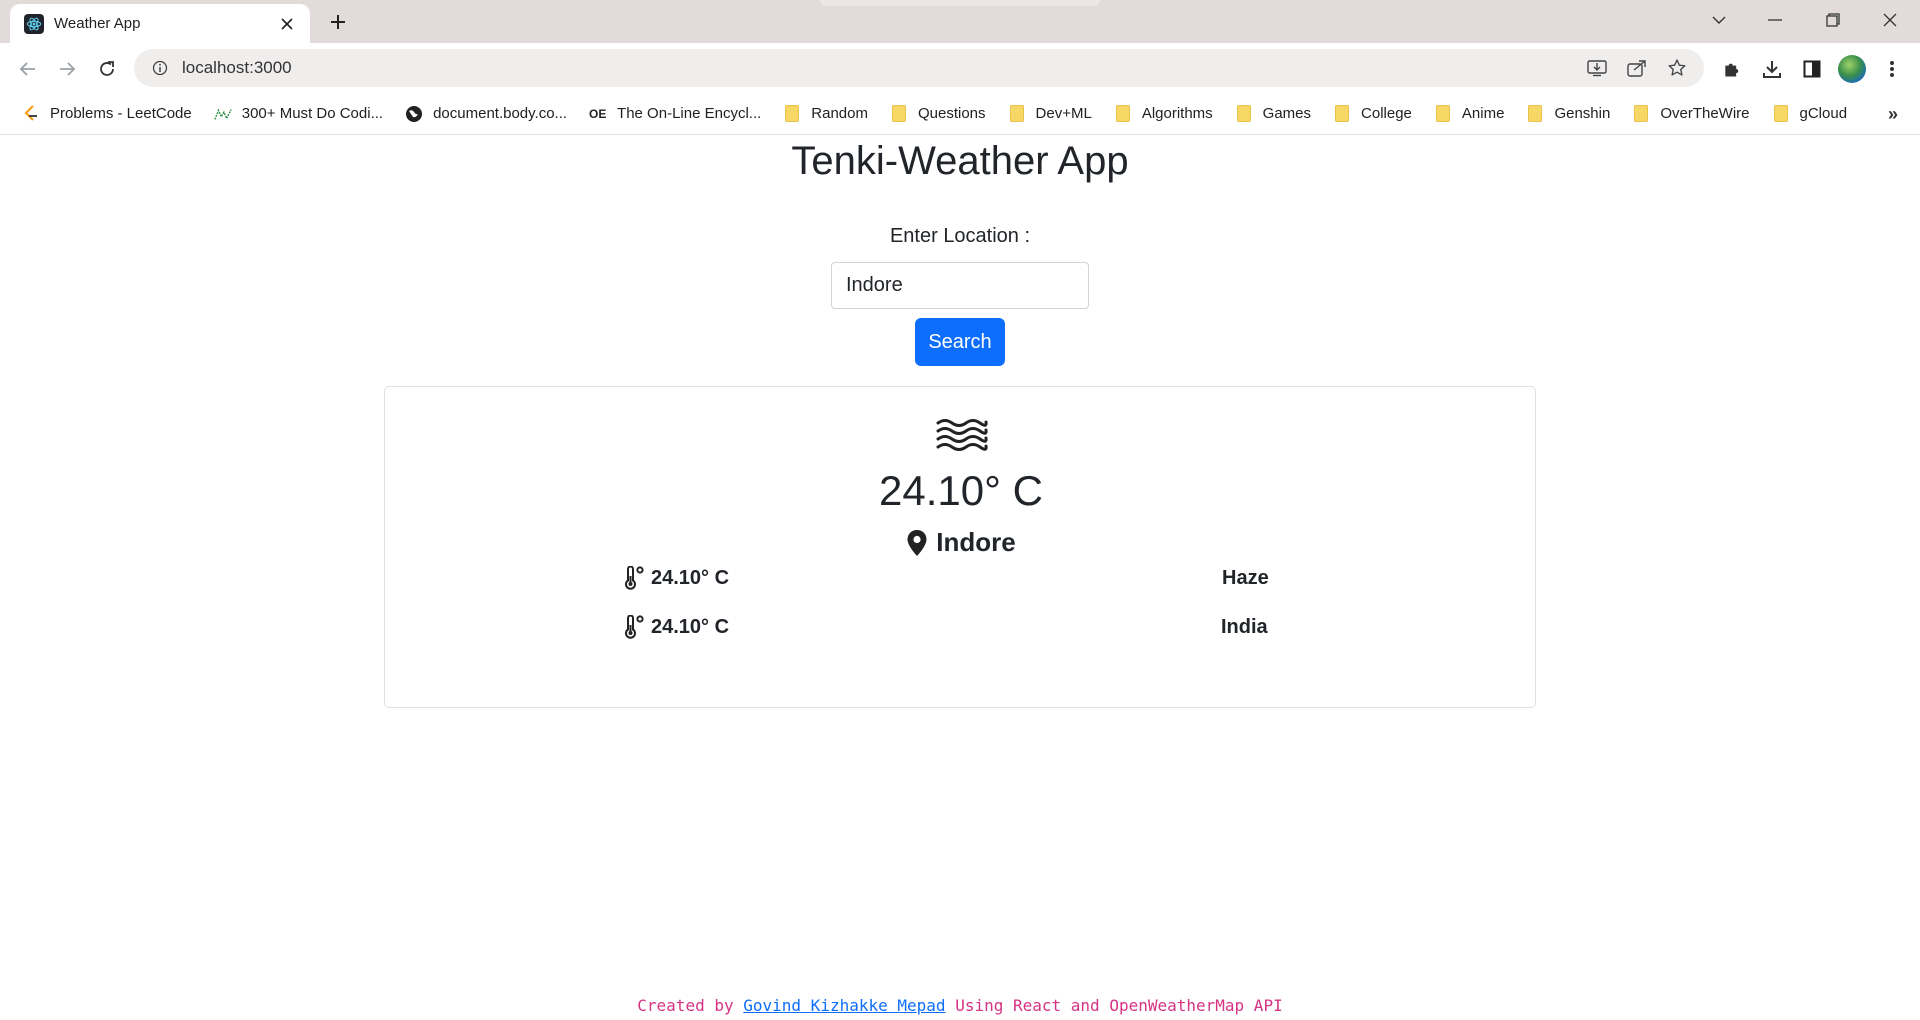 Image resolution: width=1920 pixels, height=1020 pixels. Describe the element at coordinates (1833, 20) in the screenshot. I see `restore-icon` at that location.